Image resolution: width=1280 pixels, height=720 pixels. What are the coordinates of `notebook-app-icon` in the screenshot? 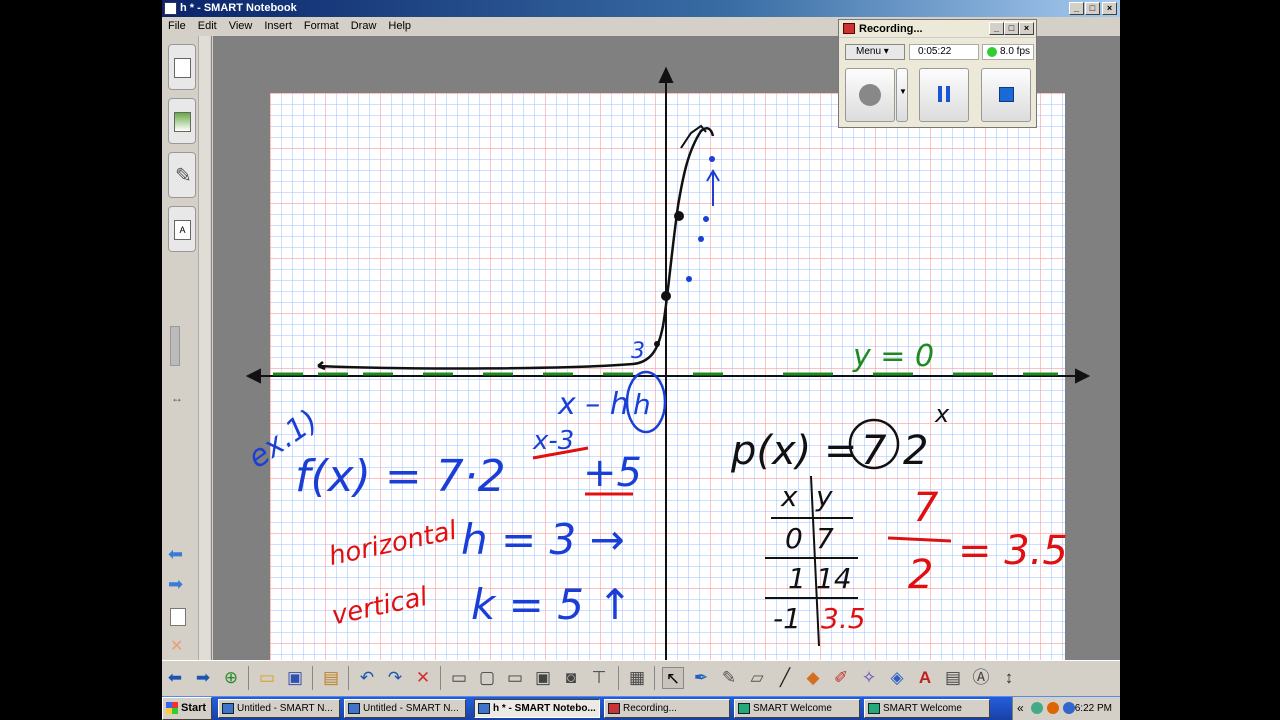 It's located at (170, 8).